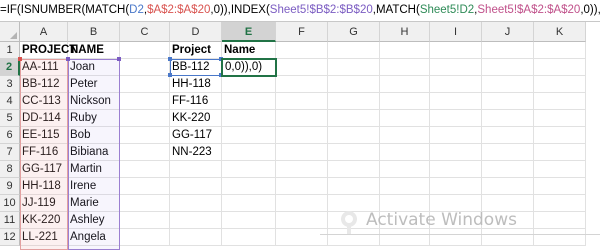 This screenshot has width=600, height=250. What do you see at coordinates (249, 50) in the screenshot?
I see `cell: Name` at bounding box center [249, 50].